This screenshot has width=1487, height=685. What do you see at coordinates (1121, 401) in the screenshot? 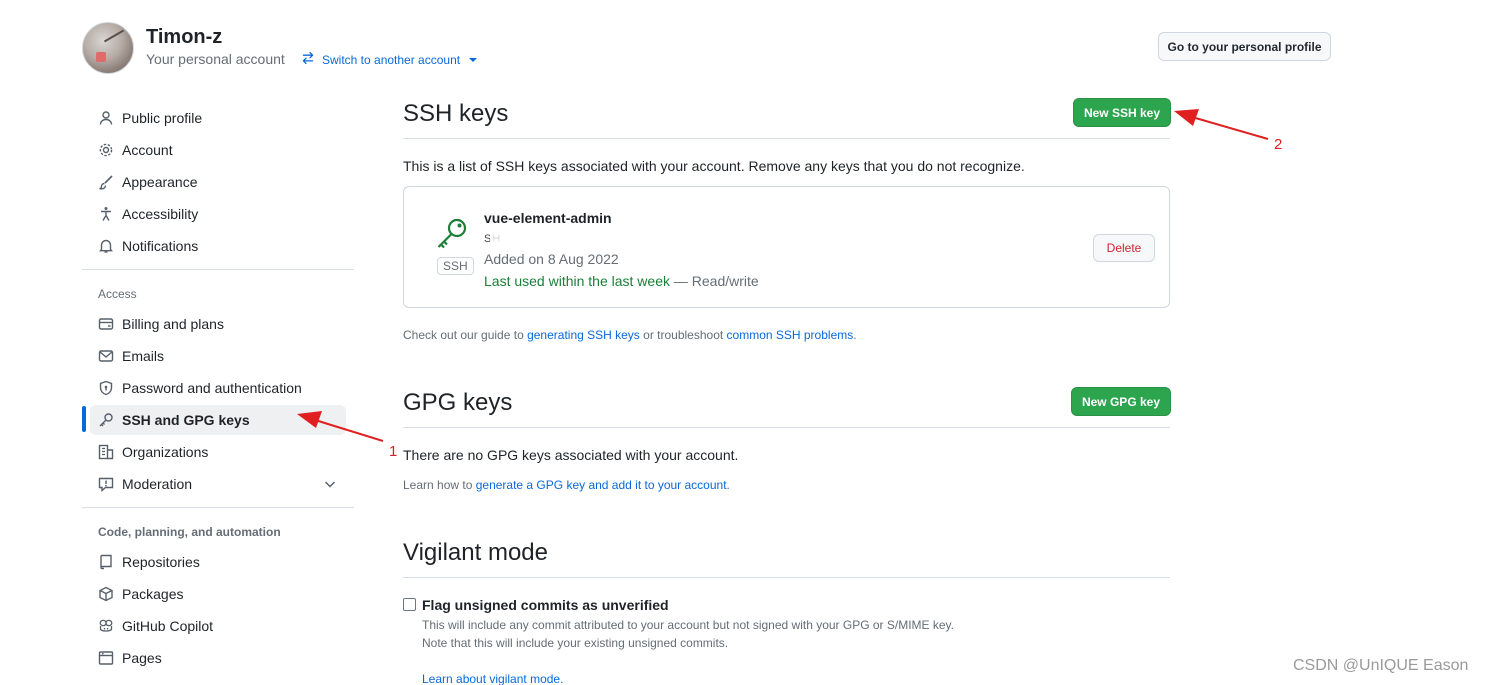
I see `new-gpg-key-button: New GPG key` at bounding box center [1121, 401].